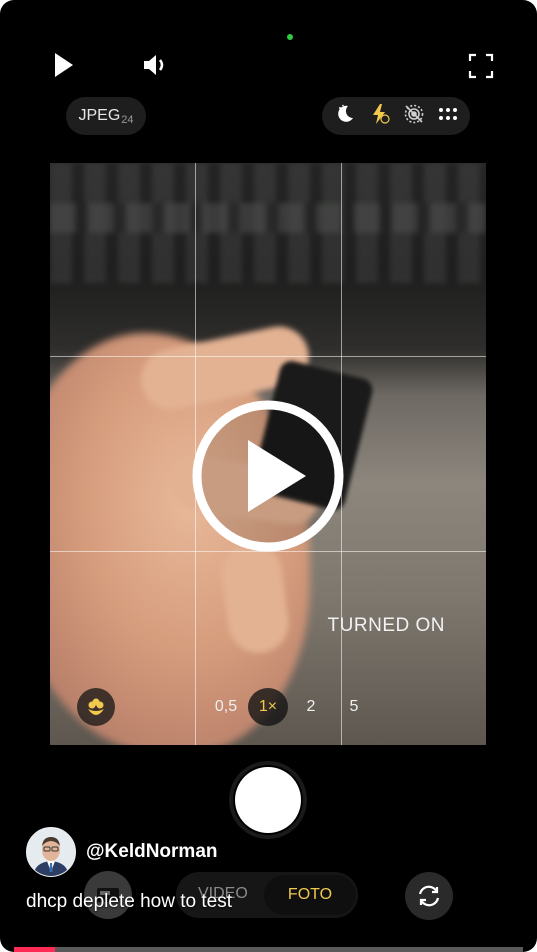  What do you see at coordinates (429, 896) in the screenshot?
I see `flip-camera-icon` at bounding box center [429, 896].